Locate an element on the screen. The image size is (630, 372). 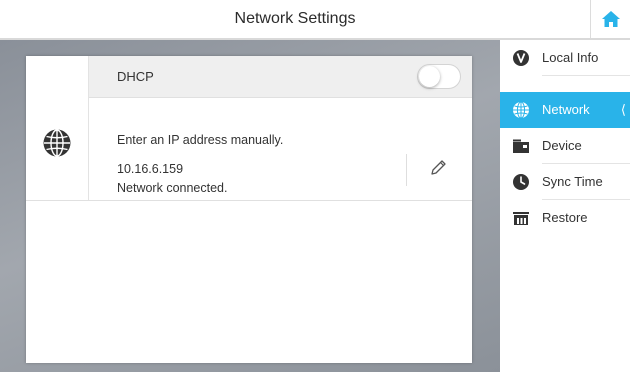
sidebar-item-network: Network ⟨ is located at coordinates (565, 110).